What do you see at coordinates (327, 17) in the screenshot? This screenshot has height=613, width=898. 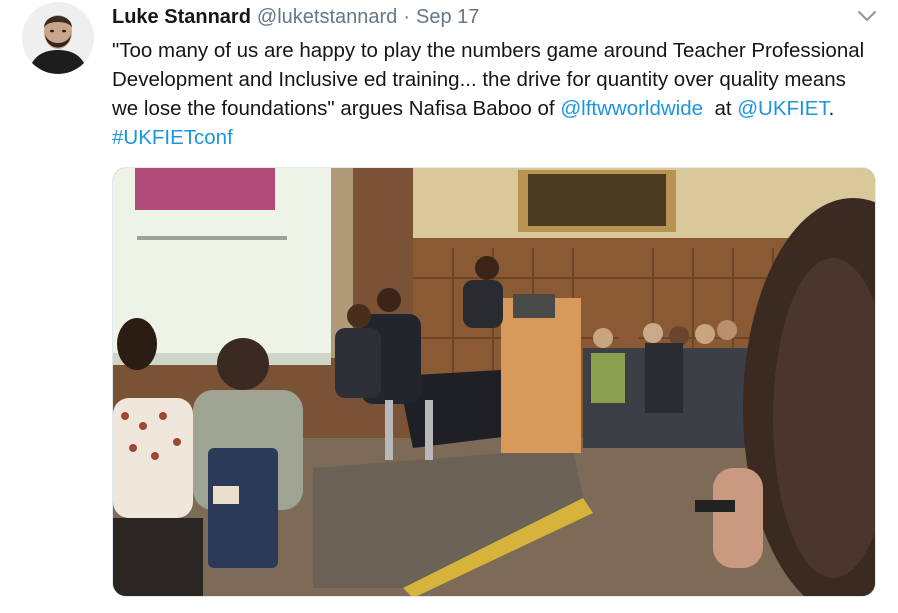 I see `author-handle: @luketstannard` at bounding box center [327, 17].